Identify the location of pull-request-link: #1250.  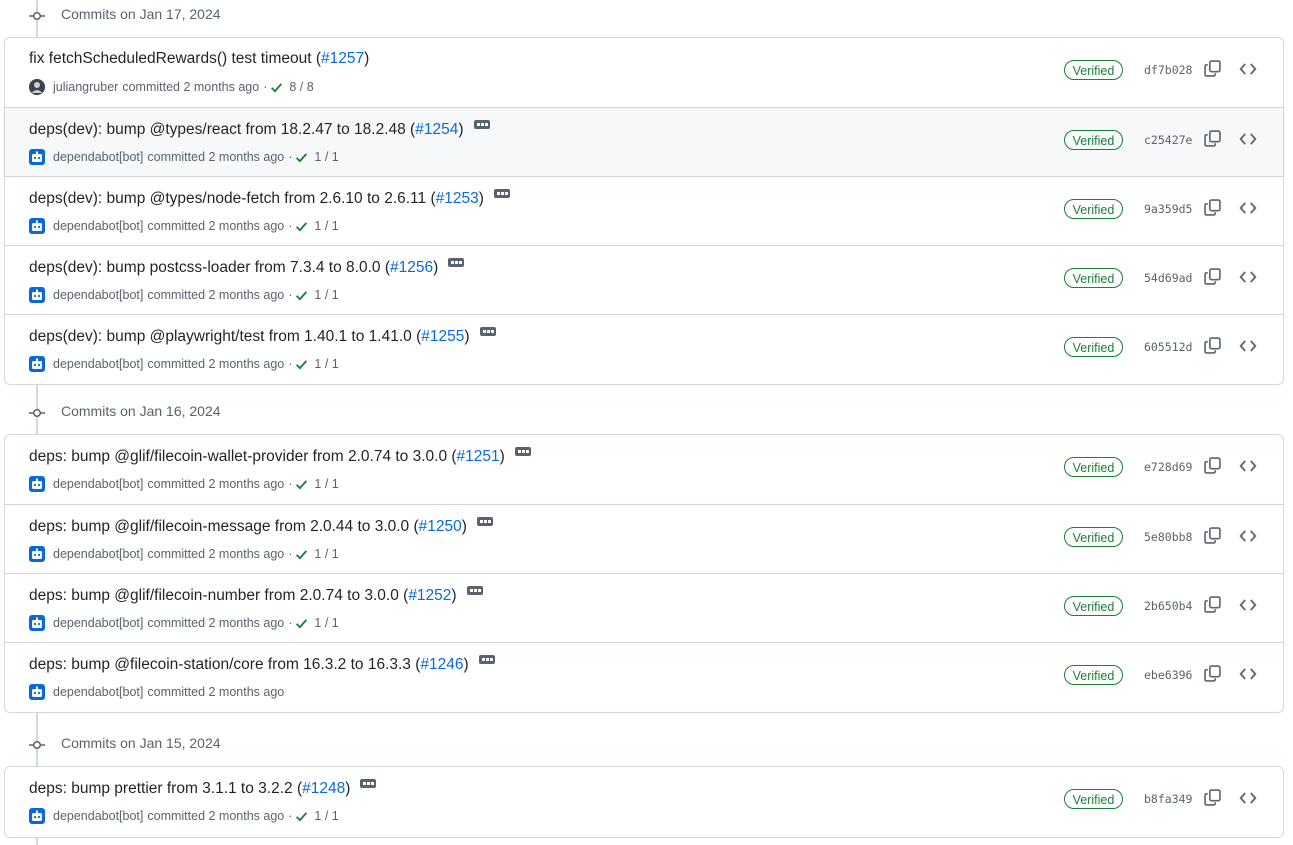
(440, 526).